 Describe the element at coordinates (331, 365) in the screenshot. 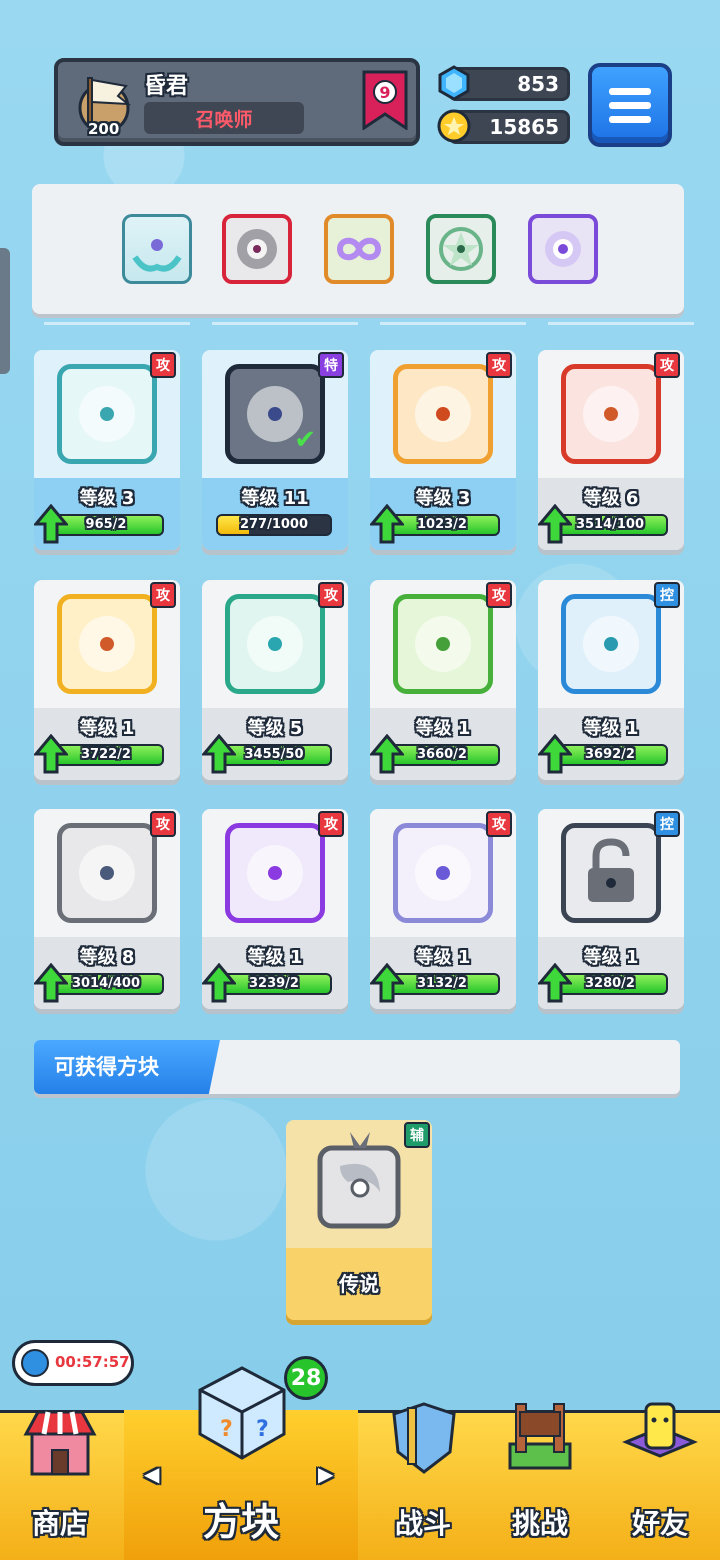

I see `type-tag: 特` at that location.